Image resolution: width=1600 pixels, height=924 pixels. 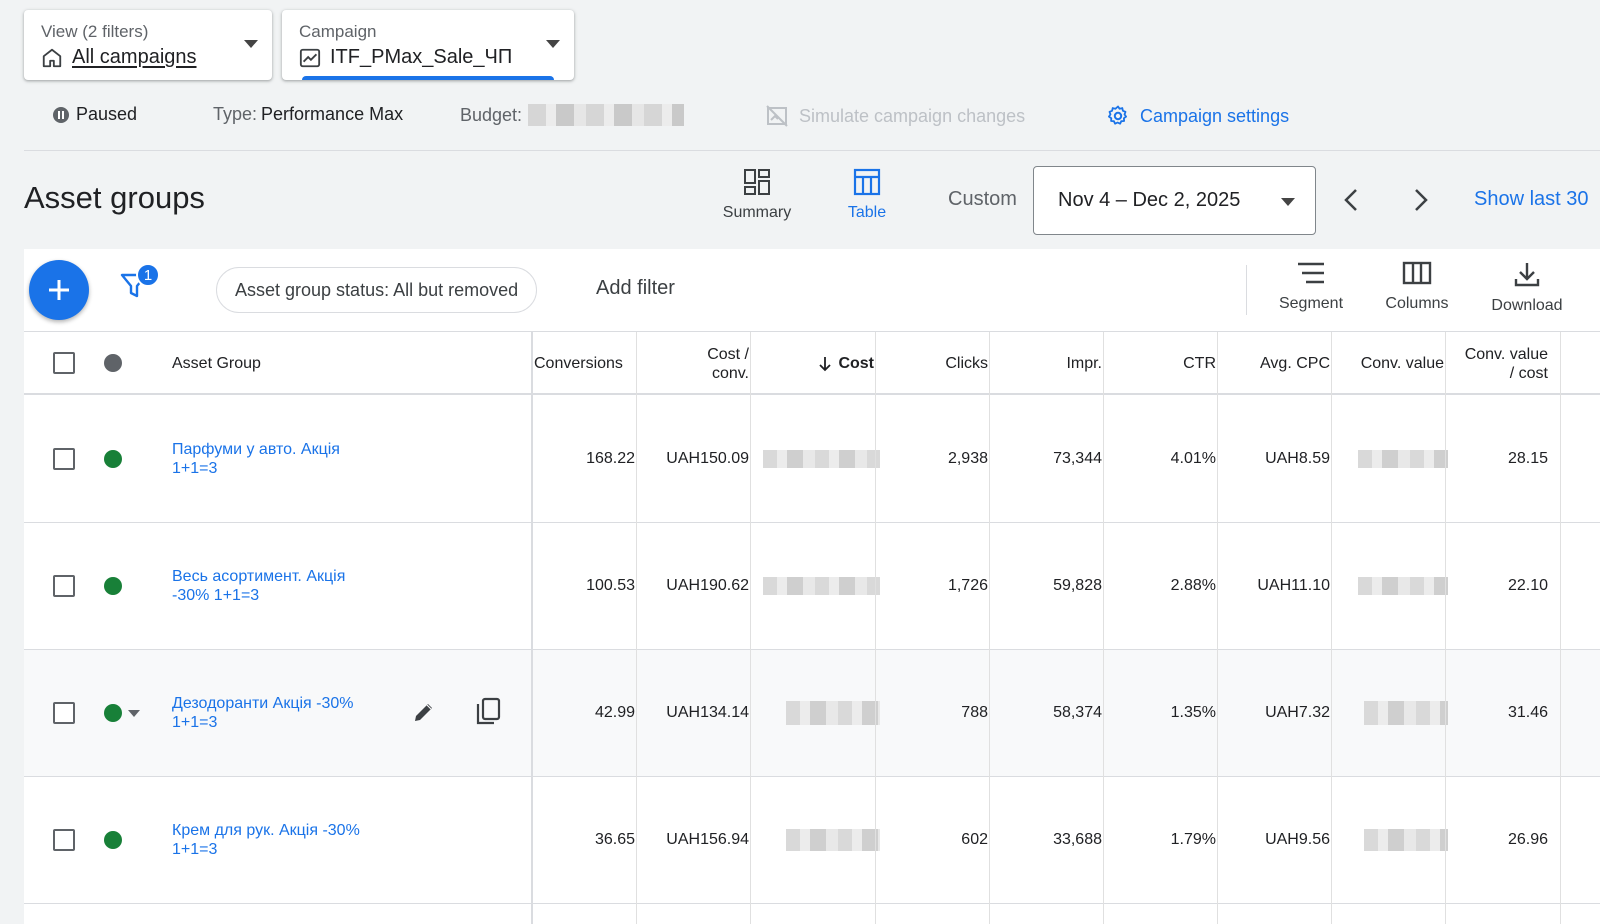 What do you see at coordinates (1193, 458) in the screenshot?
I see `cell-ctr: 4.01%` at bounding box center [1193, 458].